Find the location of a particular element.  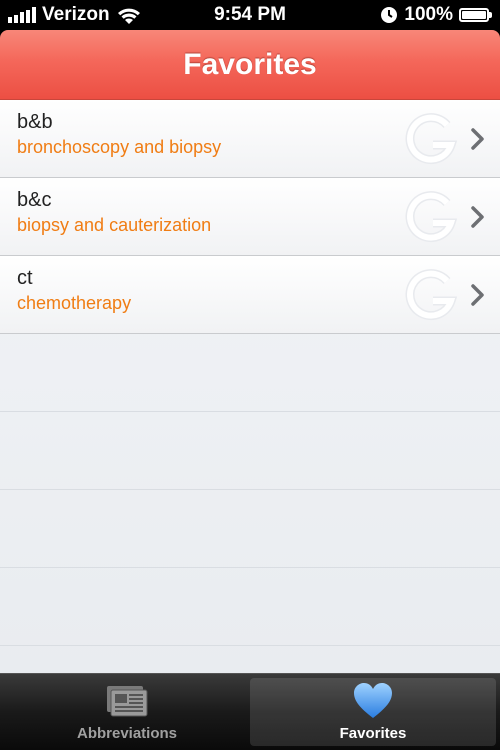

tab-favorites: Favorites is located at coordinates (373, 712).